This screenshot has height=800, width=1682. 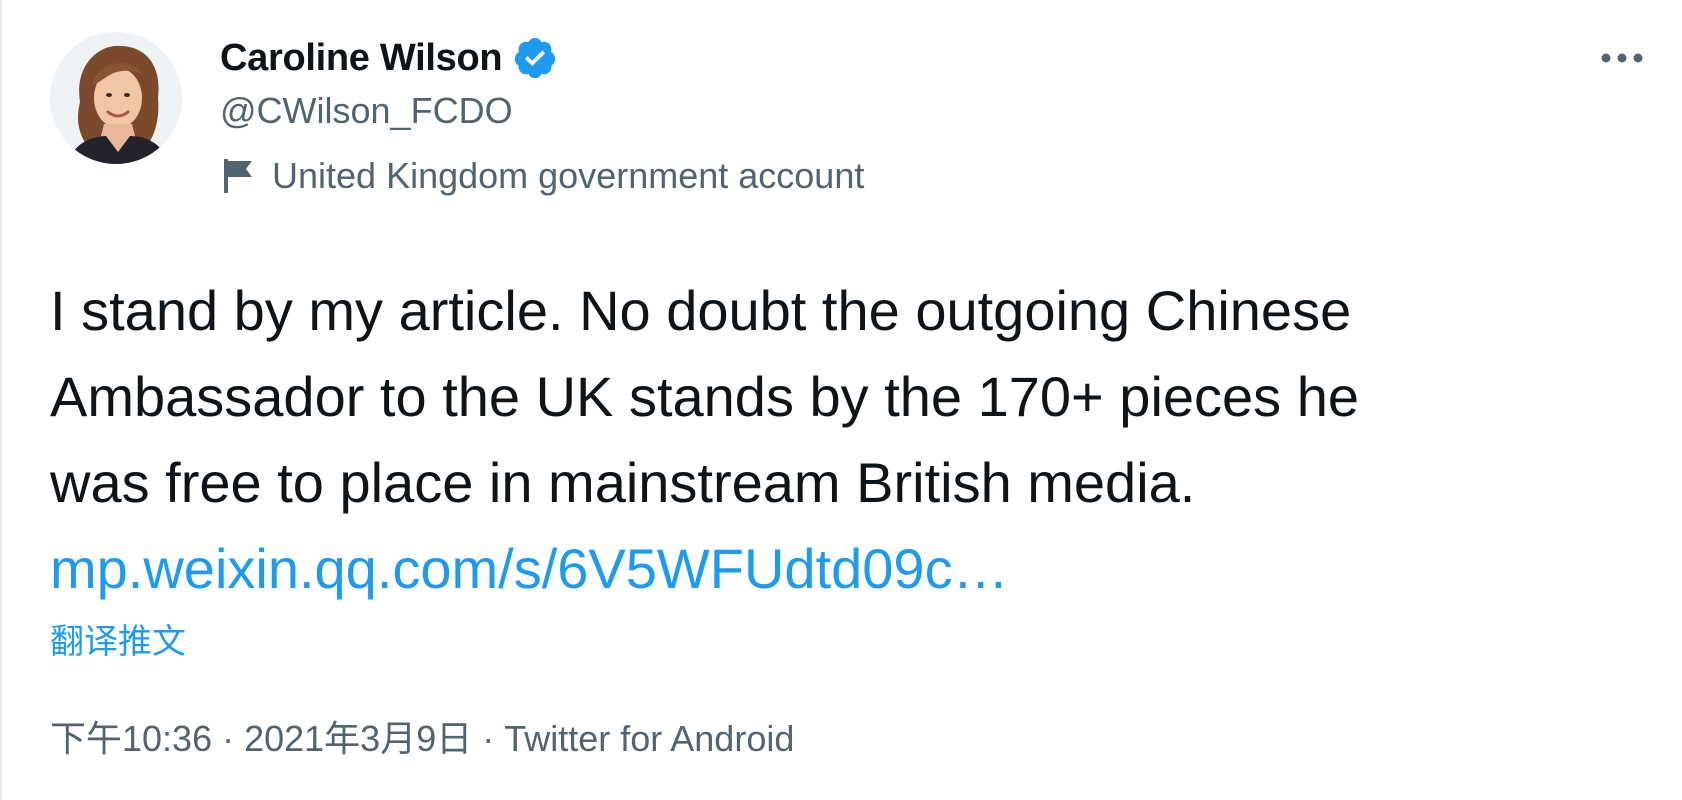 I want to click on avatar, so click(x=116, y=98).